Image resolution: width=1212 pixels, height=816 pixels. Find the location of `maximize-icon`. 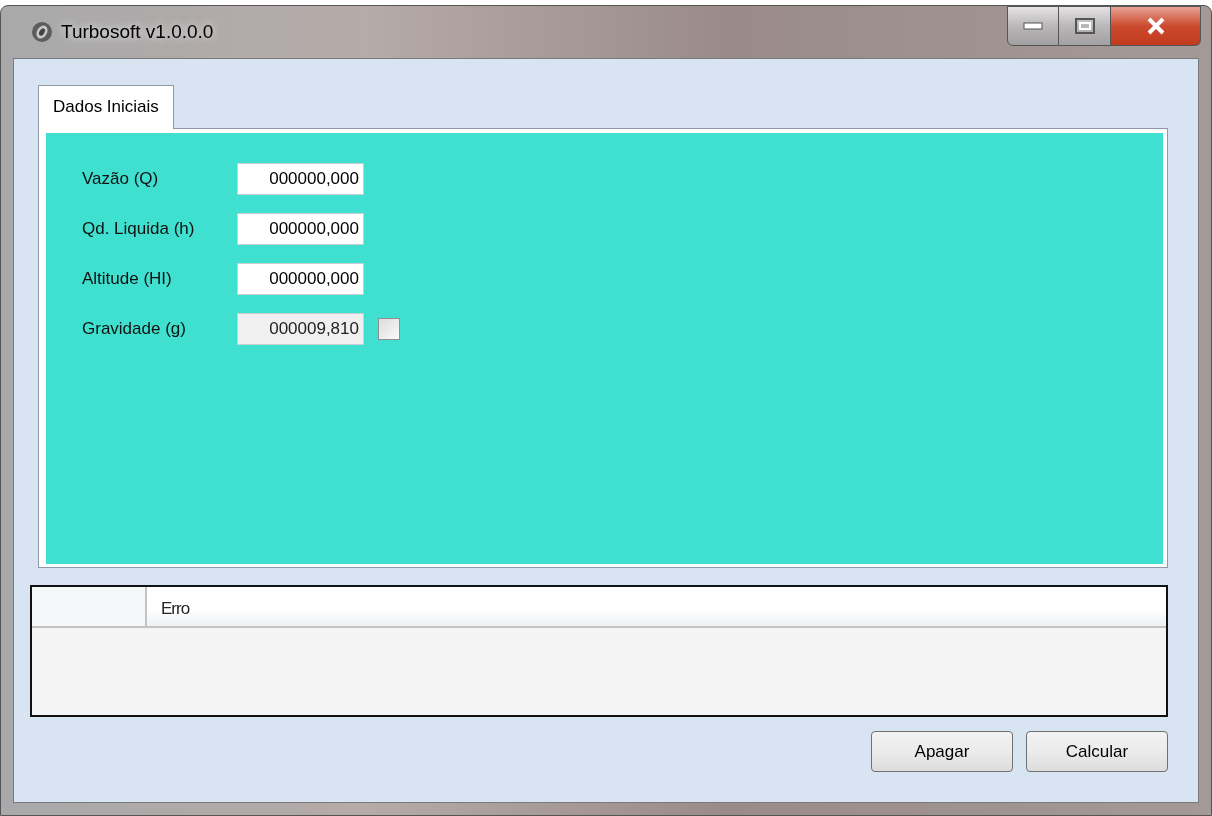

maximize-icon is located at coordinates (1084, 26).